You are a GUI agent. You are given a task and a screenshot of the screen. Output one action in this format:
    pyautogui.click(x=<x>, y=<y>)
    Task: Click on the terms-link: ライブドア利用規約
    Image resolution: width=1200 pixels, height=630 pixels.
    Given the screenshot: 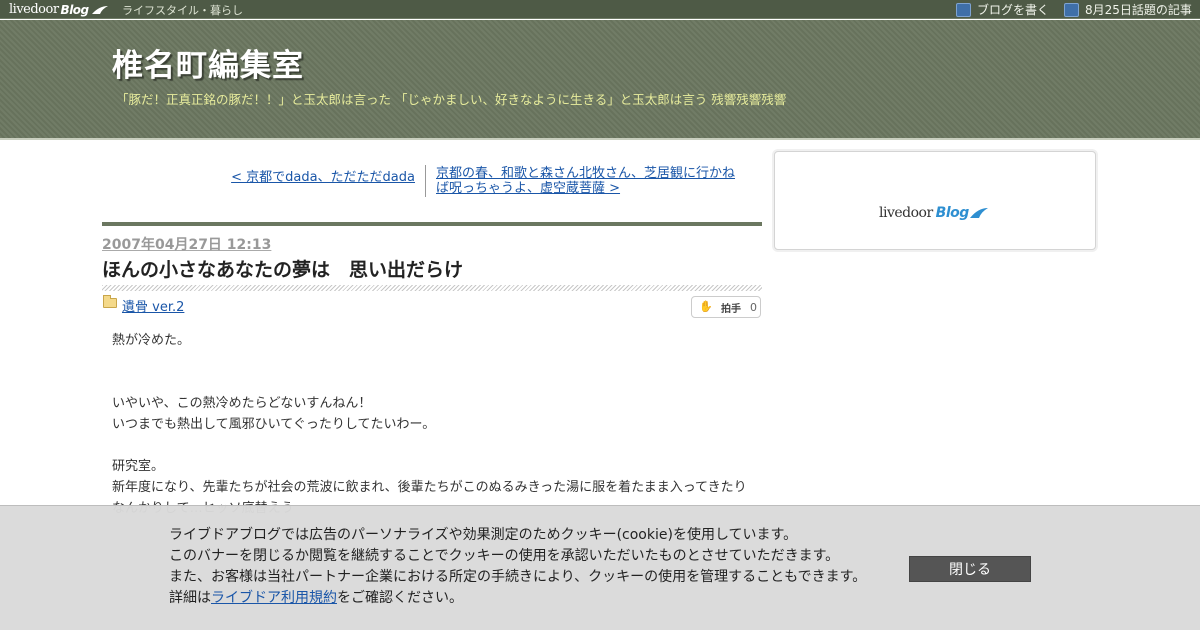 What is the action you would take?
    pyautogui.click(x=274, y=598)
    